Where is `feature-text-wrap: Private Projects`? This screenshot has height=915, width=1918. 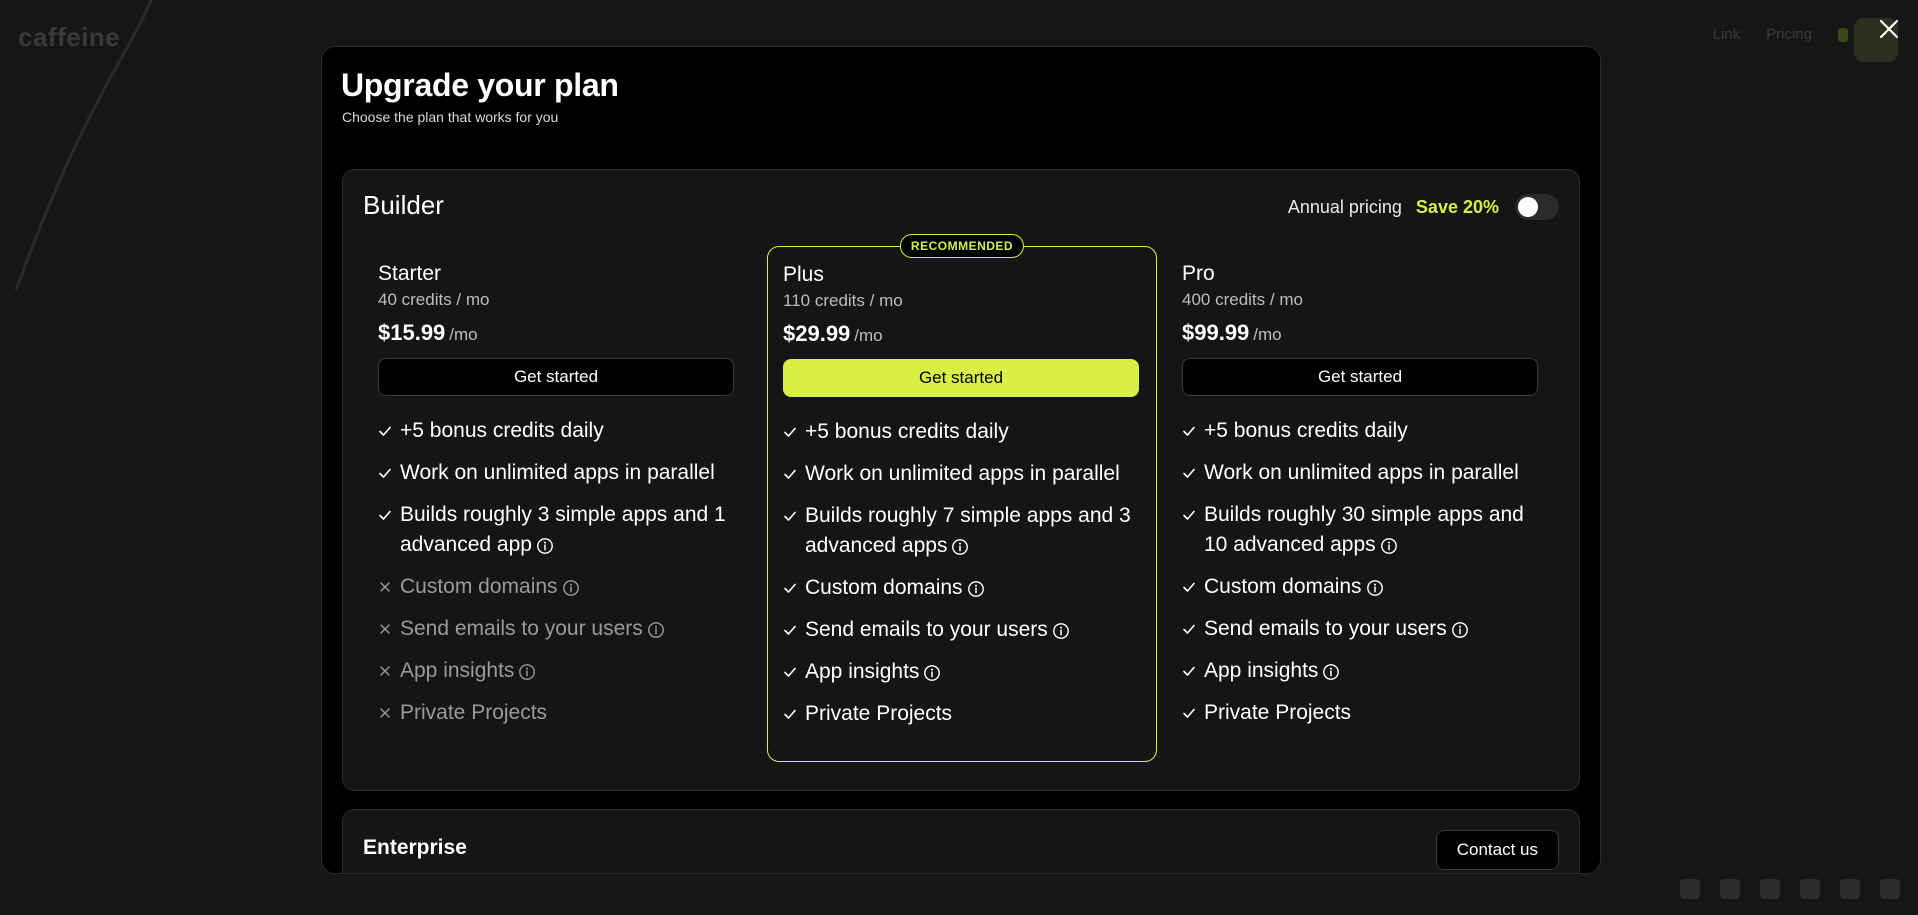
feature-text-wrap: Private Projects is located at coordinates (568, 713).